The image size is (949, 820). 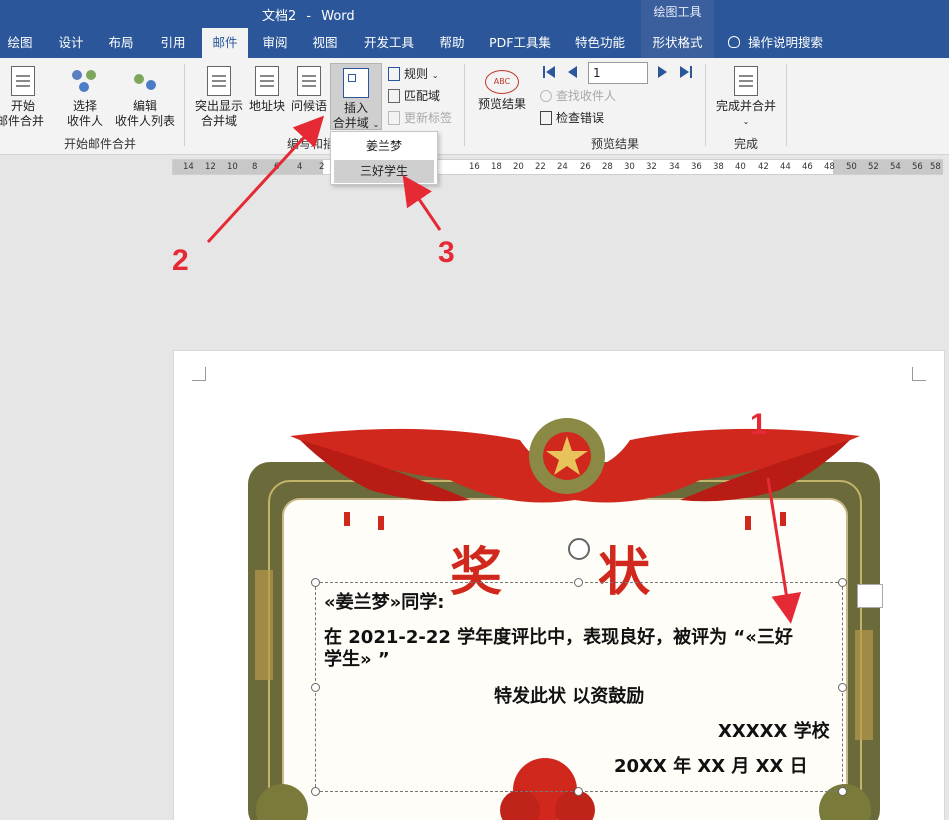 What do you see at coordinates (549, 72) in the screenshot?
I see `first-record-icon` at bounding box center [549, 72].